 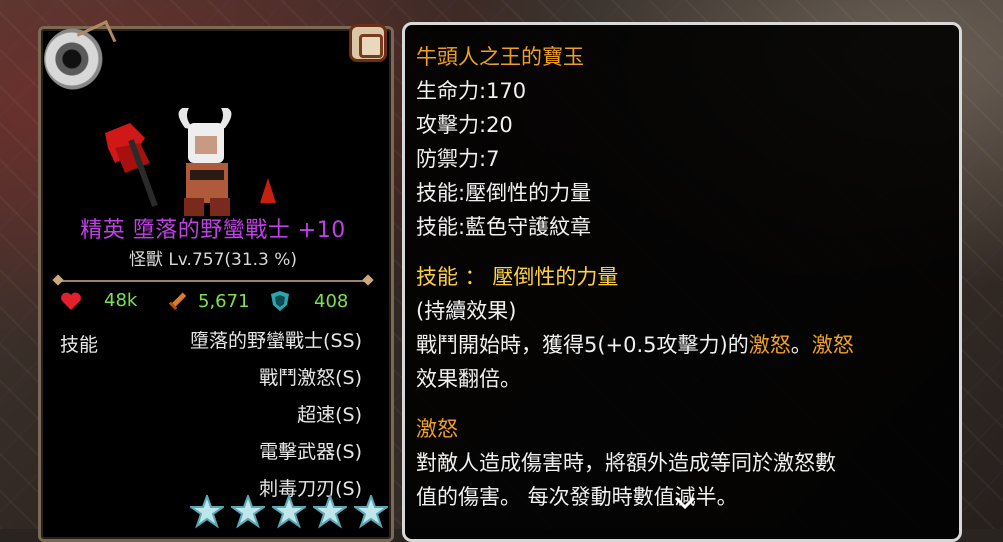 I want to click on skill-item: 戰鬥激怒(S), so click(x=256, y=381).